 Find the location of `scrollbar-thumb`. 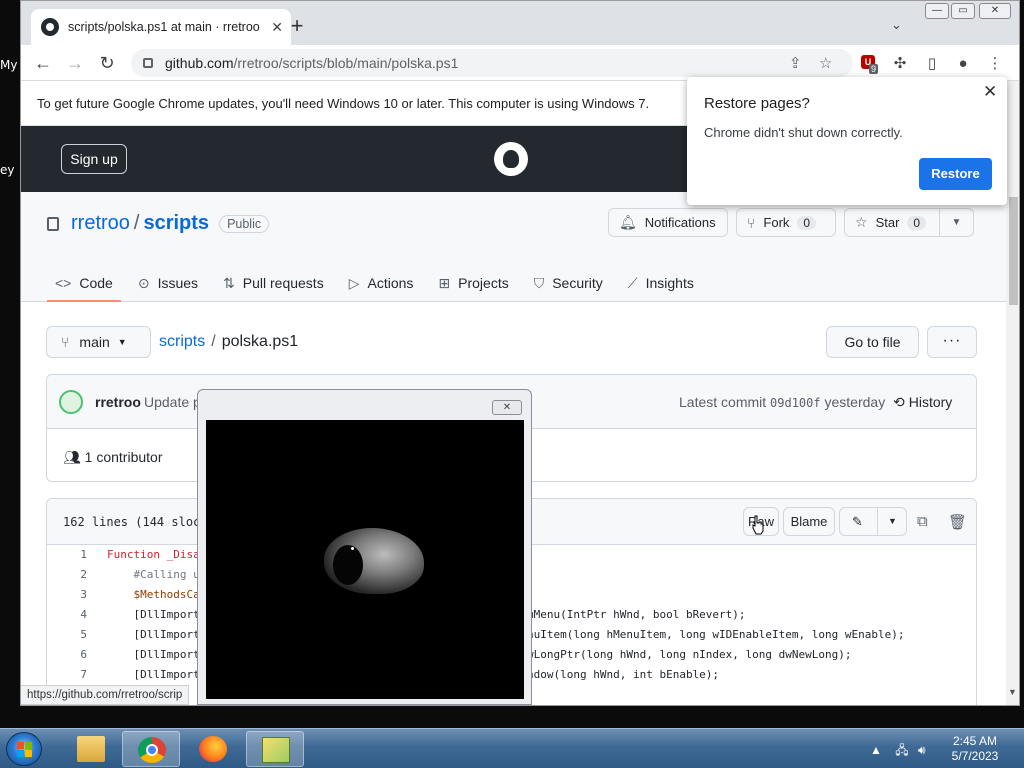

scrollbar-thumb is located at coordinates (1013, 251).